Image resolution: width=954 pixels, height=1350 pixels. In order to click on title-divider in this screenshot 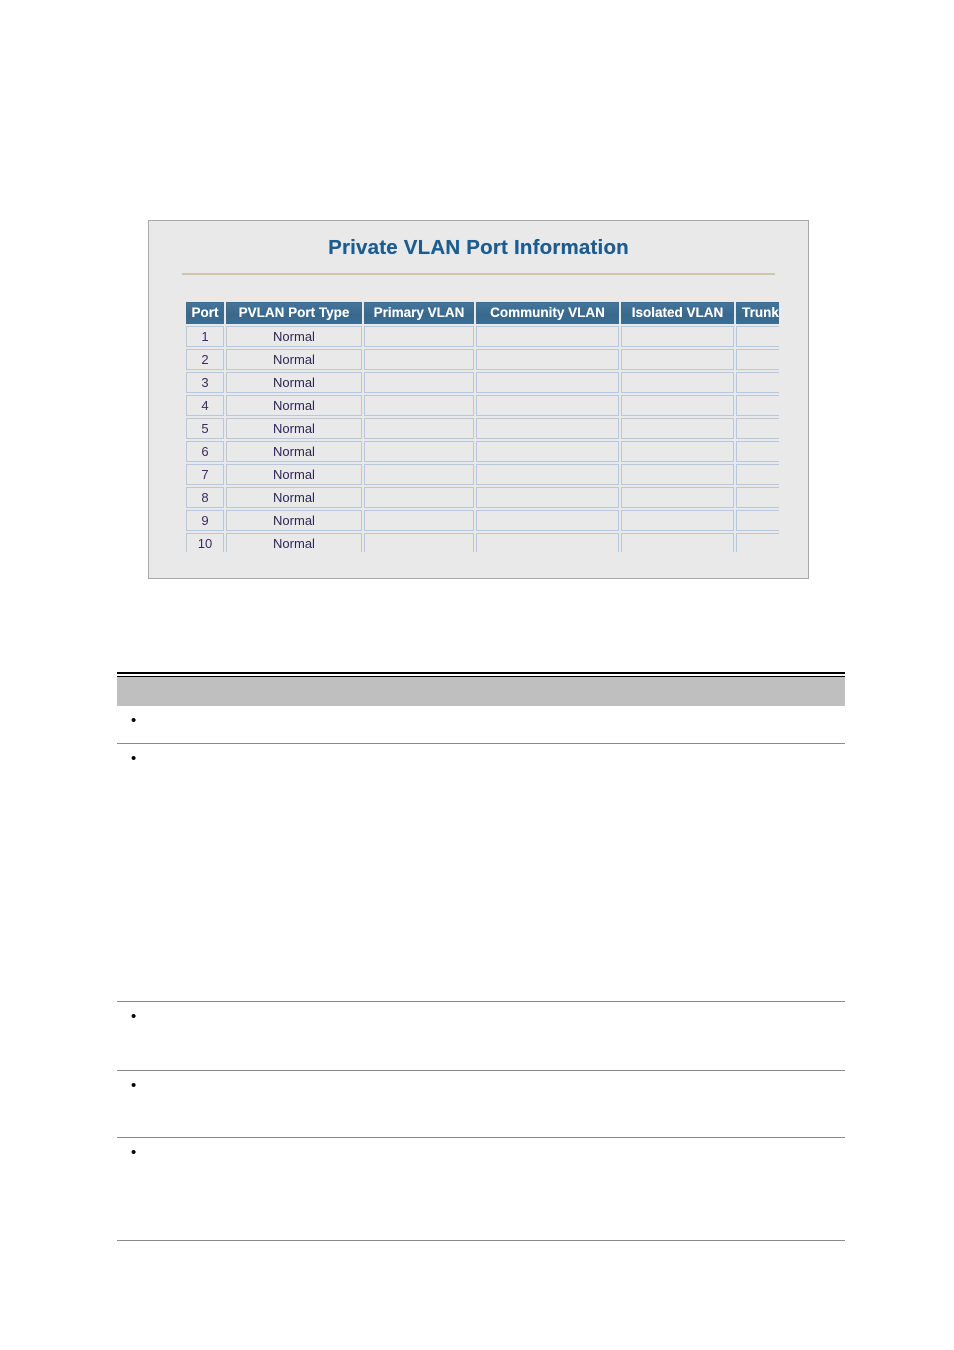, I will do `click(478, 273)`.